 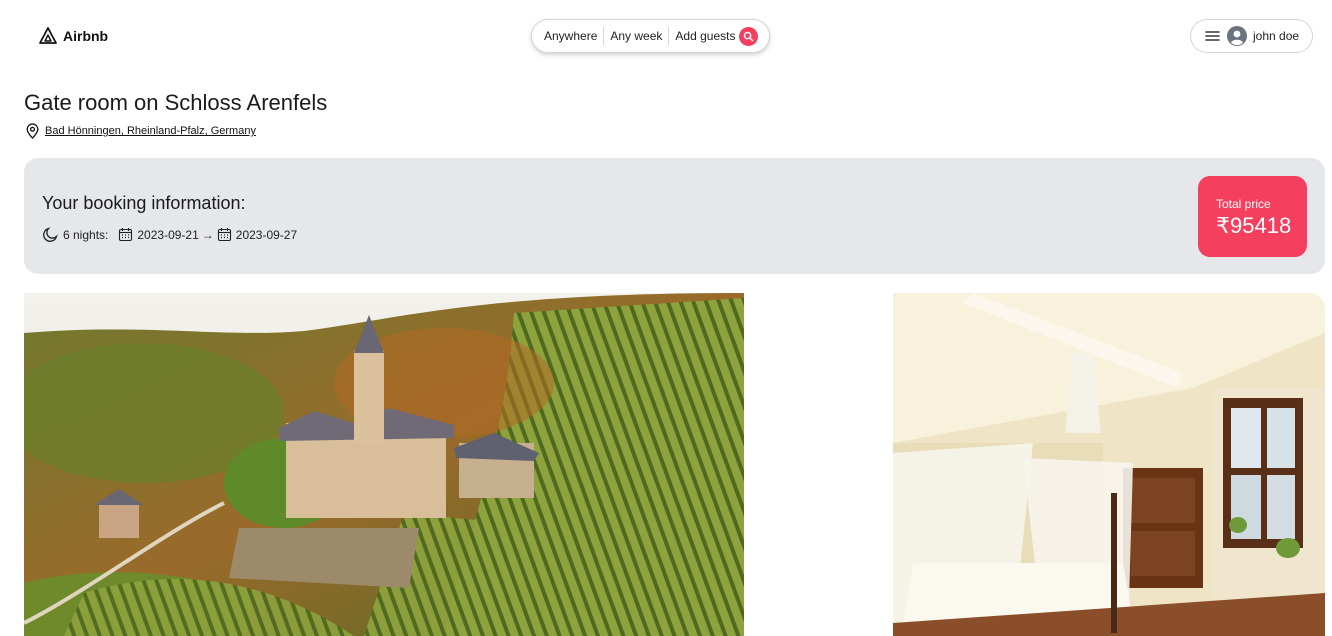 What do you see at coordinates (207, 234) in the screenshot?
I see `date-arrow: →` at bounding box center [207, 234].